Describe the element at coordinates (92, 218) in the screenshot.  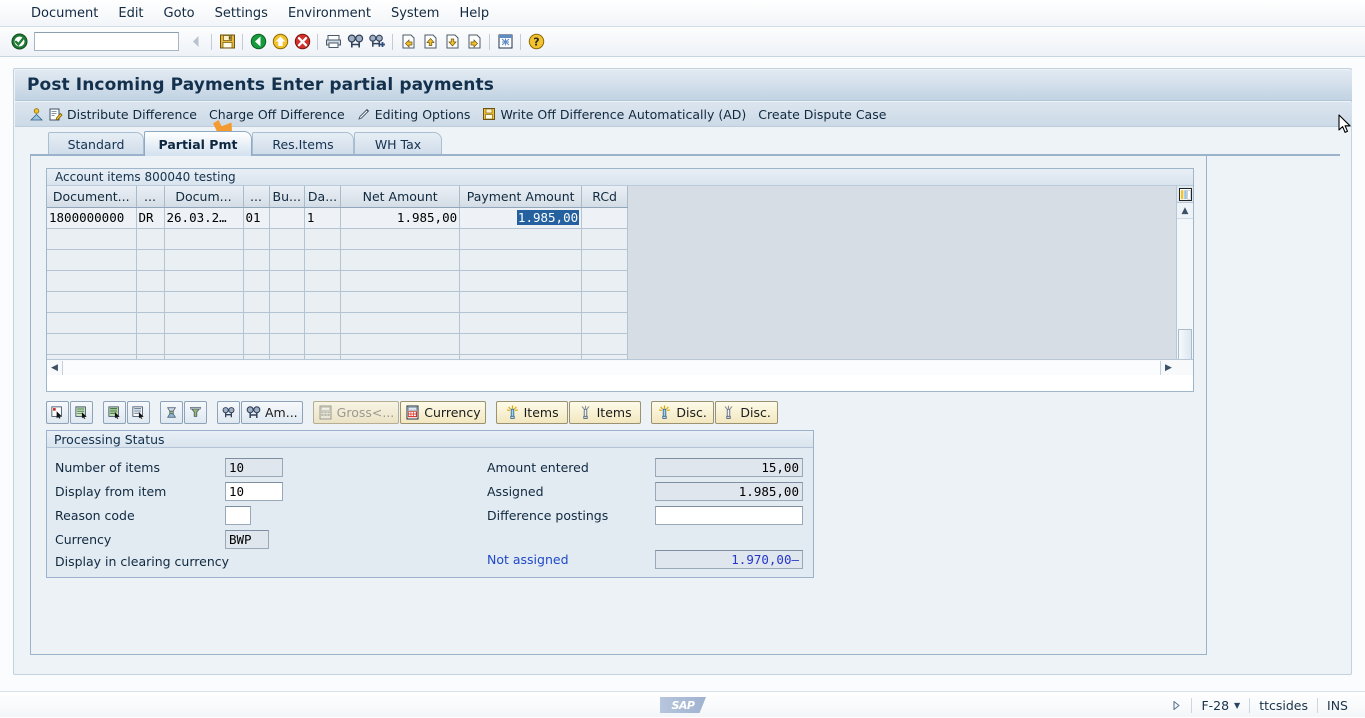
I see `cell-document: 1800000000` at that location.